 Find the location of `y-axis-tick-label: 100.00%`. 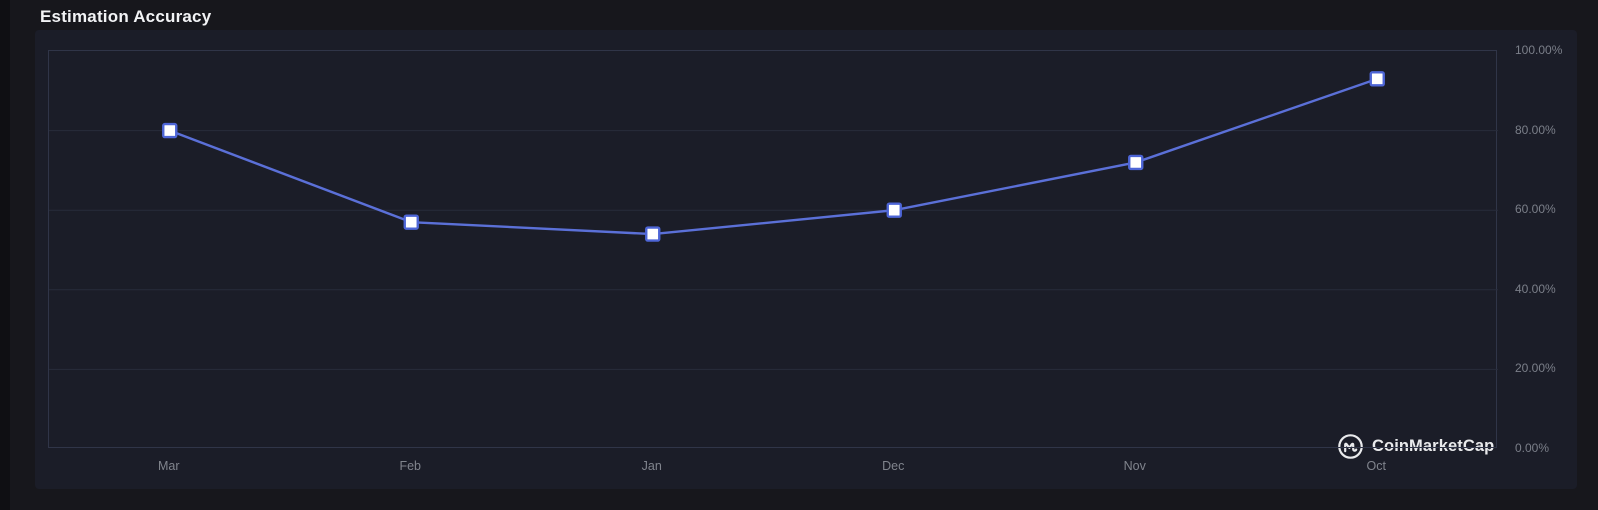

y-axis-tick-label: 100.00% is located at coordinates (1539, 50).